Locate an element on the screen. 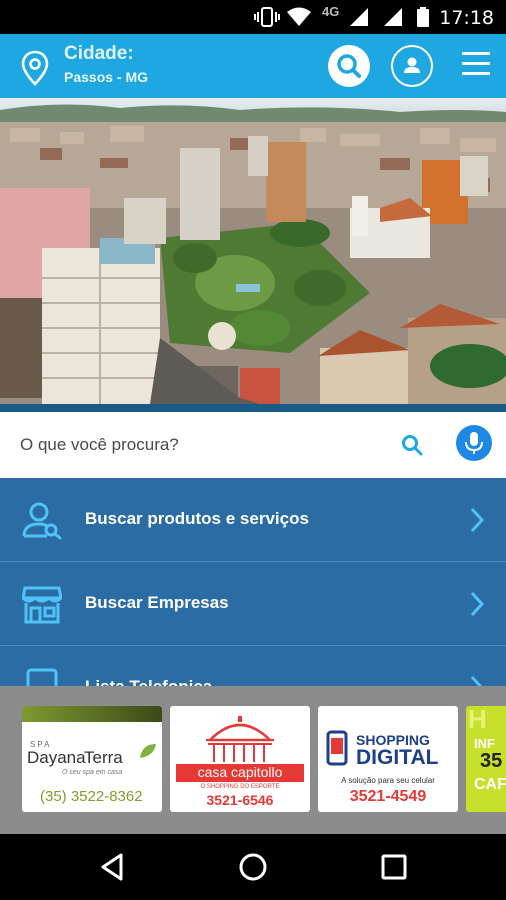 This screenshot has height=900, width=506. ad-tagline: O SHOPPING DO ESPORTE is located at coordinates (240, 787).